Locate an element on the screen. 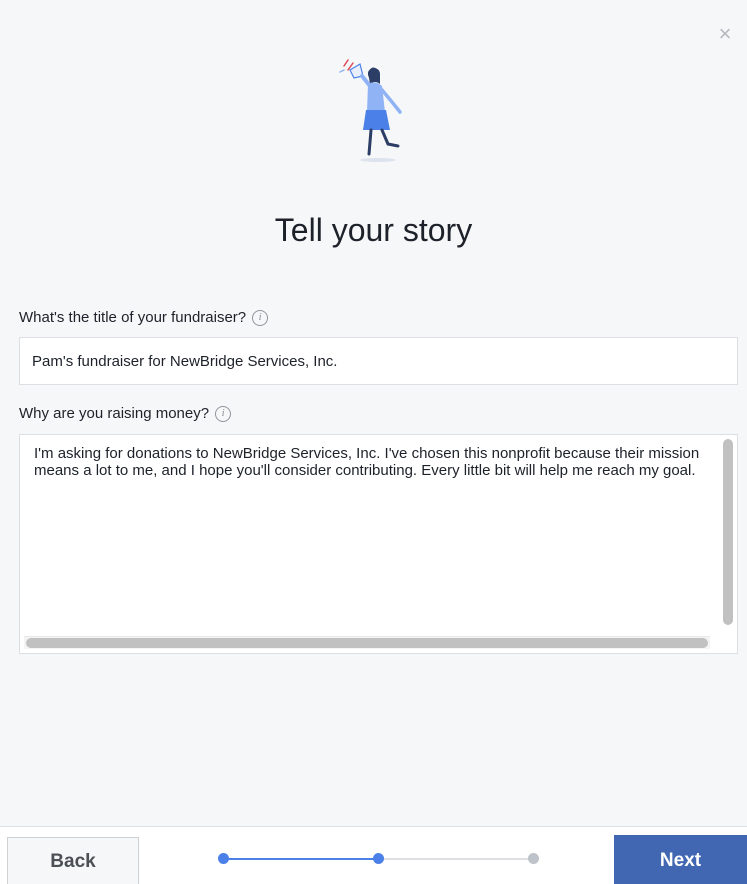 The width and height of the screenshot is (747, 884). next-button: Next is located at coordinates (680, 859).